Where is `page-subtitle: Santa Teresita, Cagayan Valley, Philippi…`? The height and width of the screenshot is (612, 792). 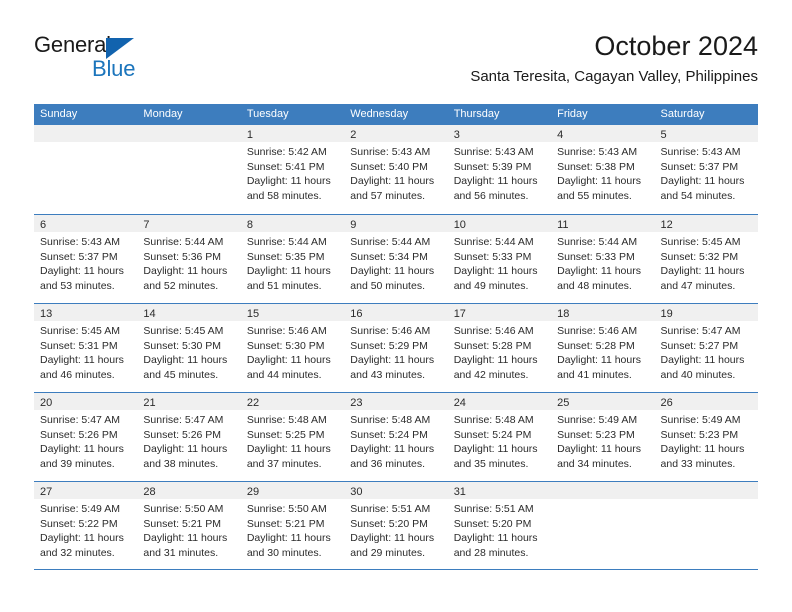
page-subtitle: Santa Teresita, Cagayan Valley, Philippi… is located at coordinates (614, 76).